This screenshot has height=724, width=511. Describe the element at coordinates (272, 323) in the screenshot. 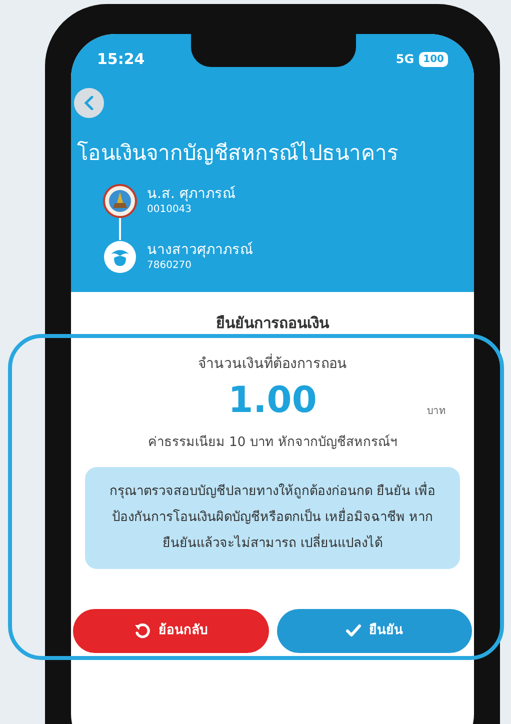

I see `dialog-heading: ยืนยันการถอนเงิน` at that location.